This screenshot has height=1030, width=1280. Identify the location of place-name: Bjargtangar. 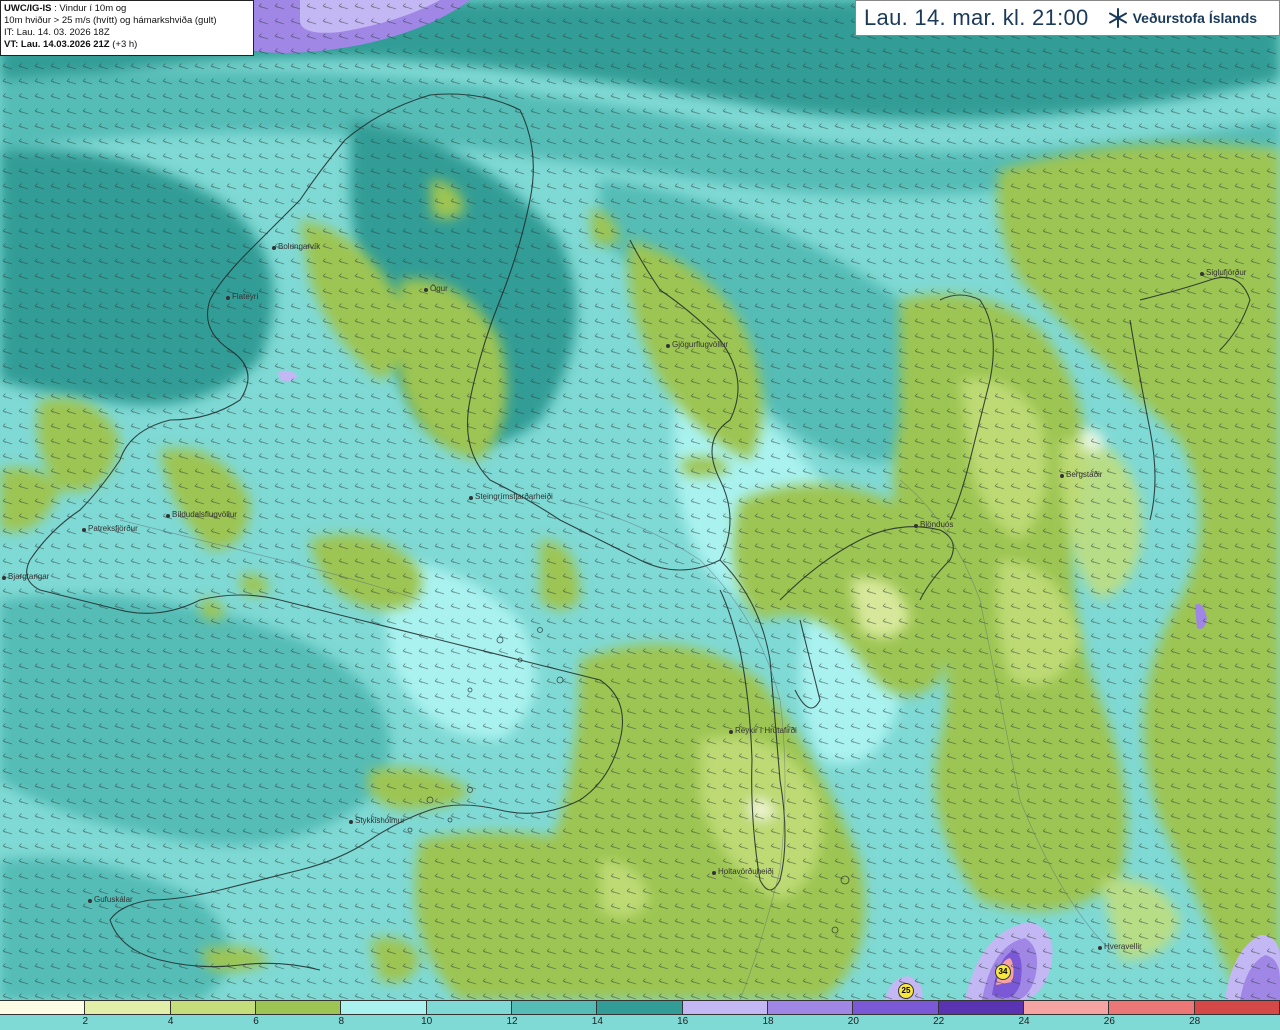
(29, 576).